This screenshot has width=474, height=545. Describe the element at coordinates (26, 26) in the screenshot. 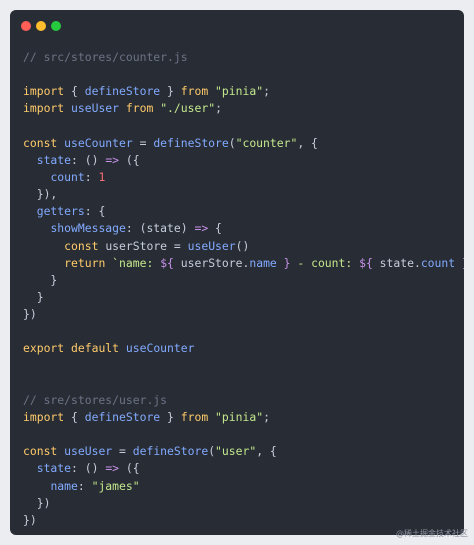

I see `close-window-dot-icon` at that location.